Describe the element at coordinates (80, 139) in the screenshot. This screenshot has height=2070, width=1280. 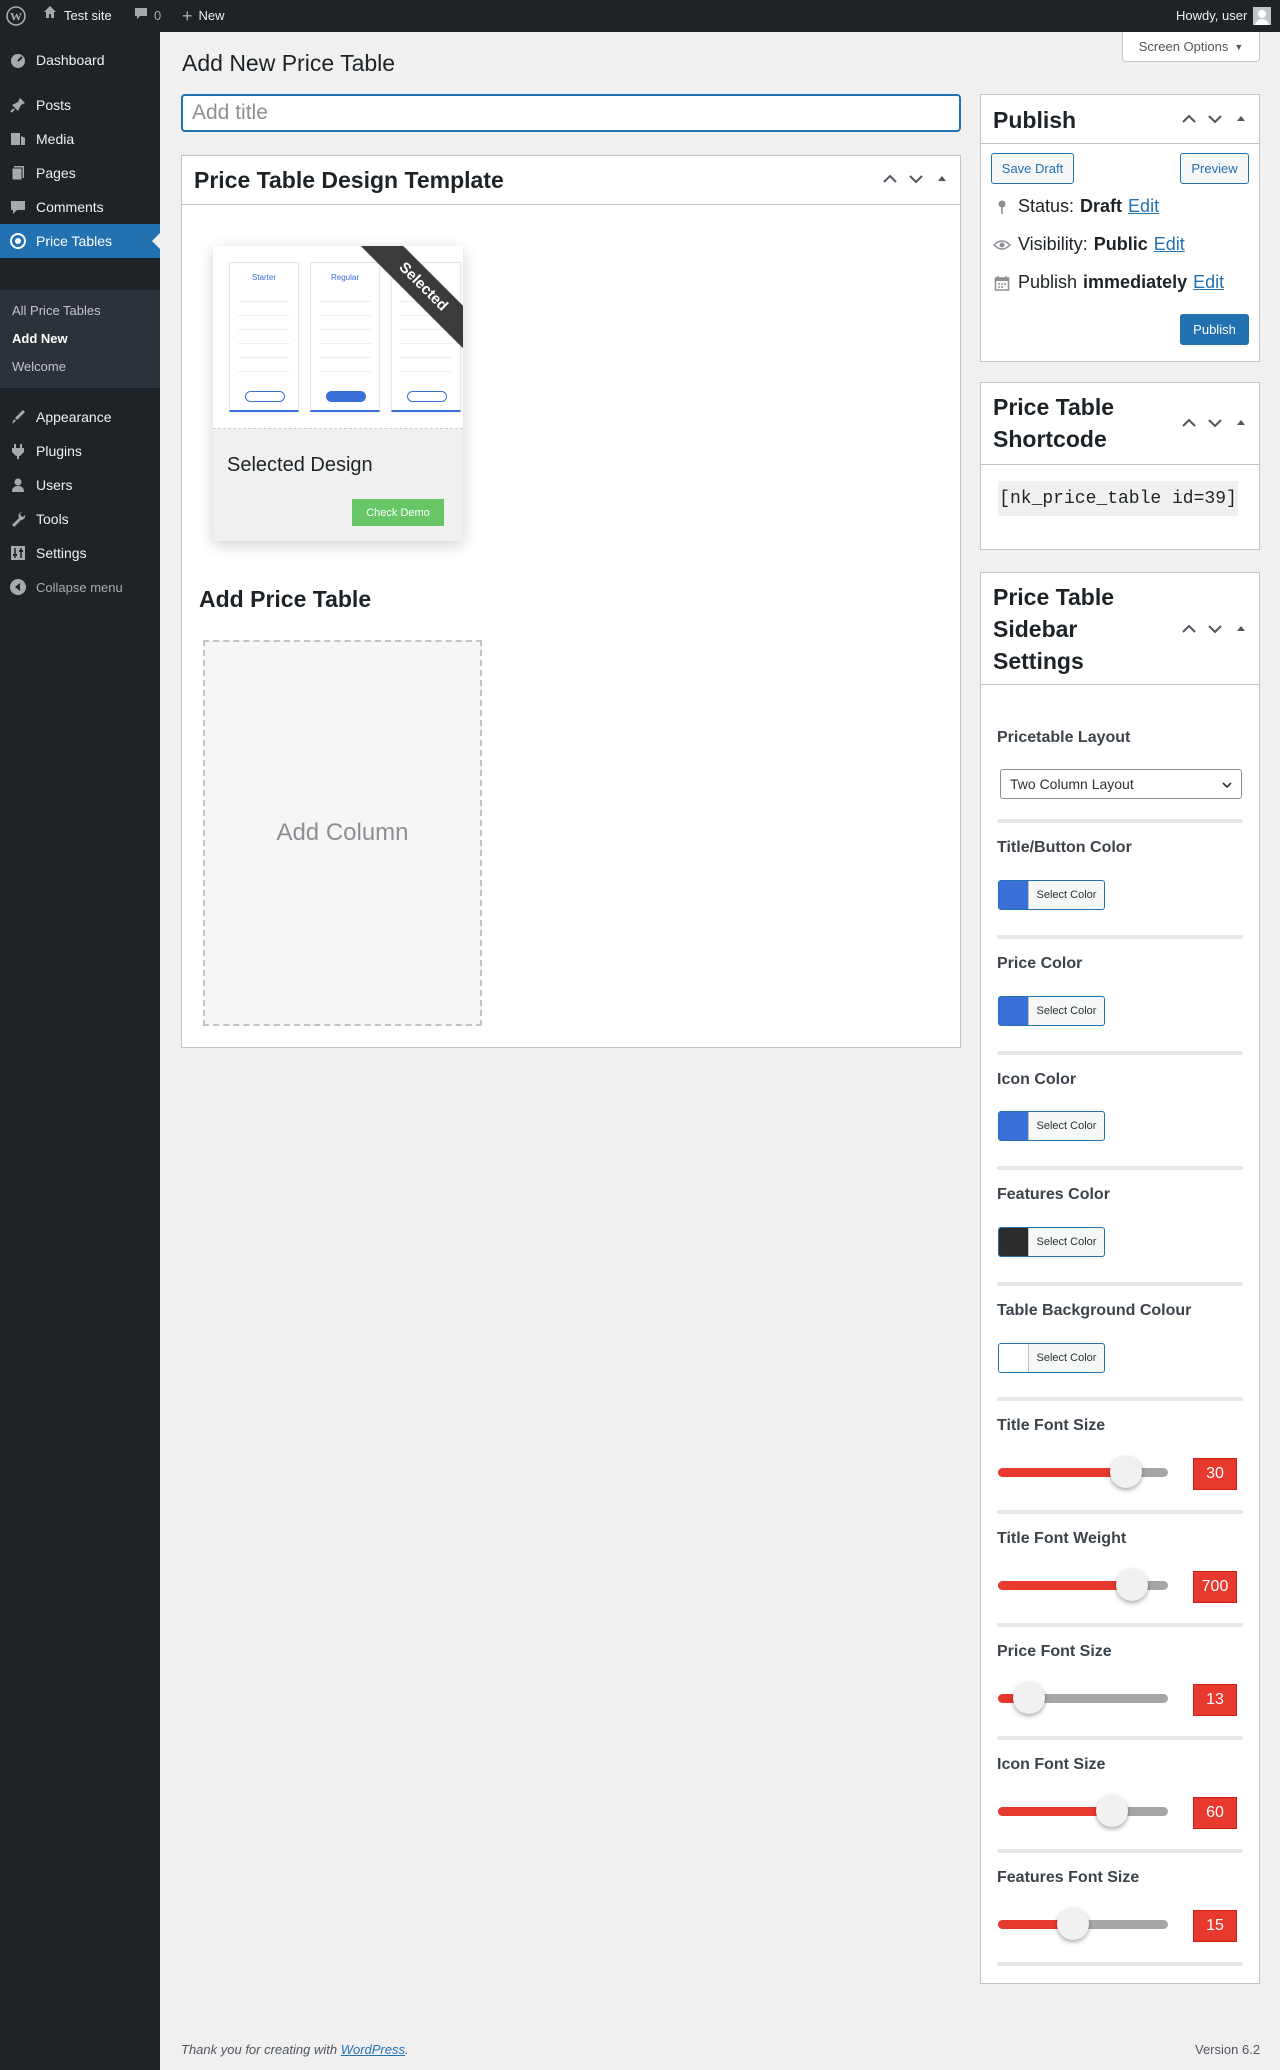
I see `sidebar-item-media: Media` at that location.